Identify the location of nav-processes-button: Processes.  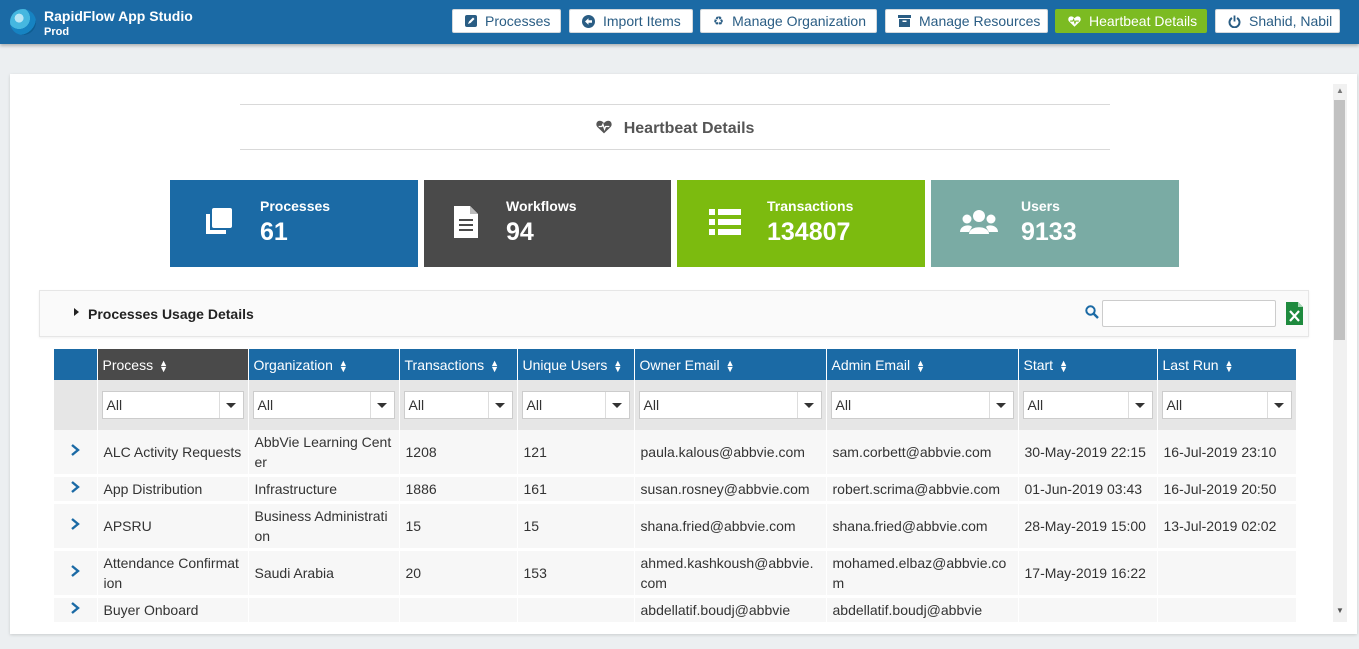
(506, 21).